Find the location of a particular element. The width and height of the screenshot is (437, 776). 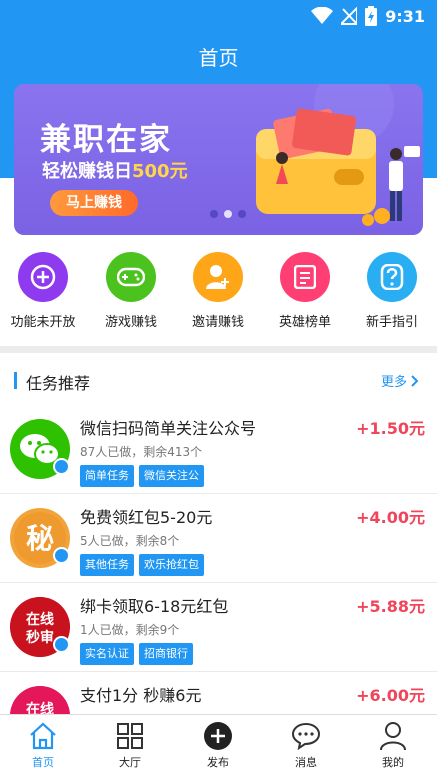

tab-label: 大厅 is located at coordinates (130, 762).